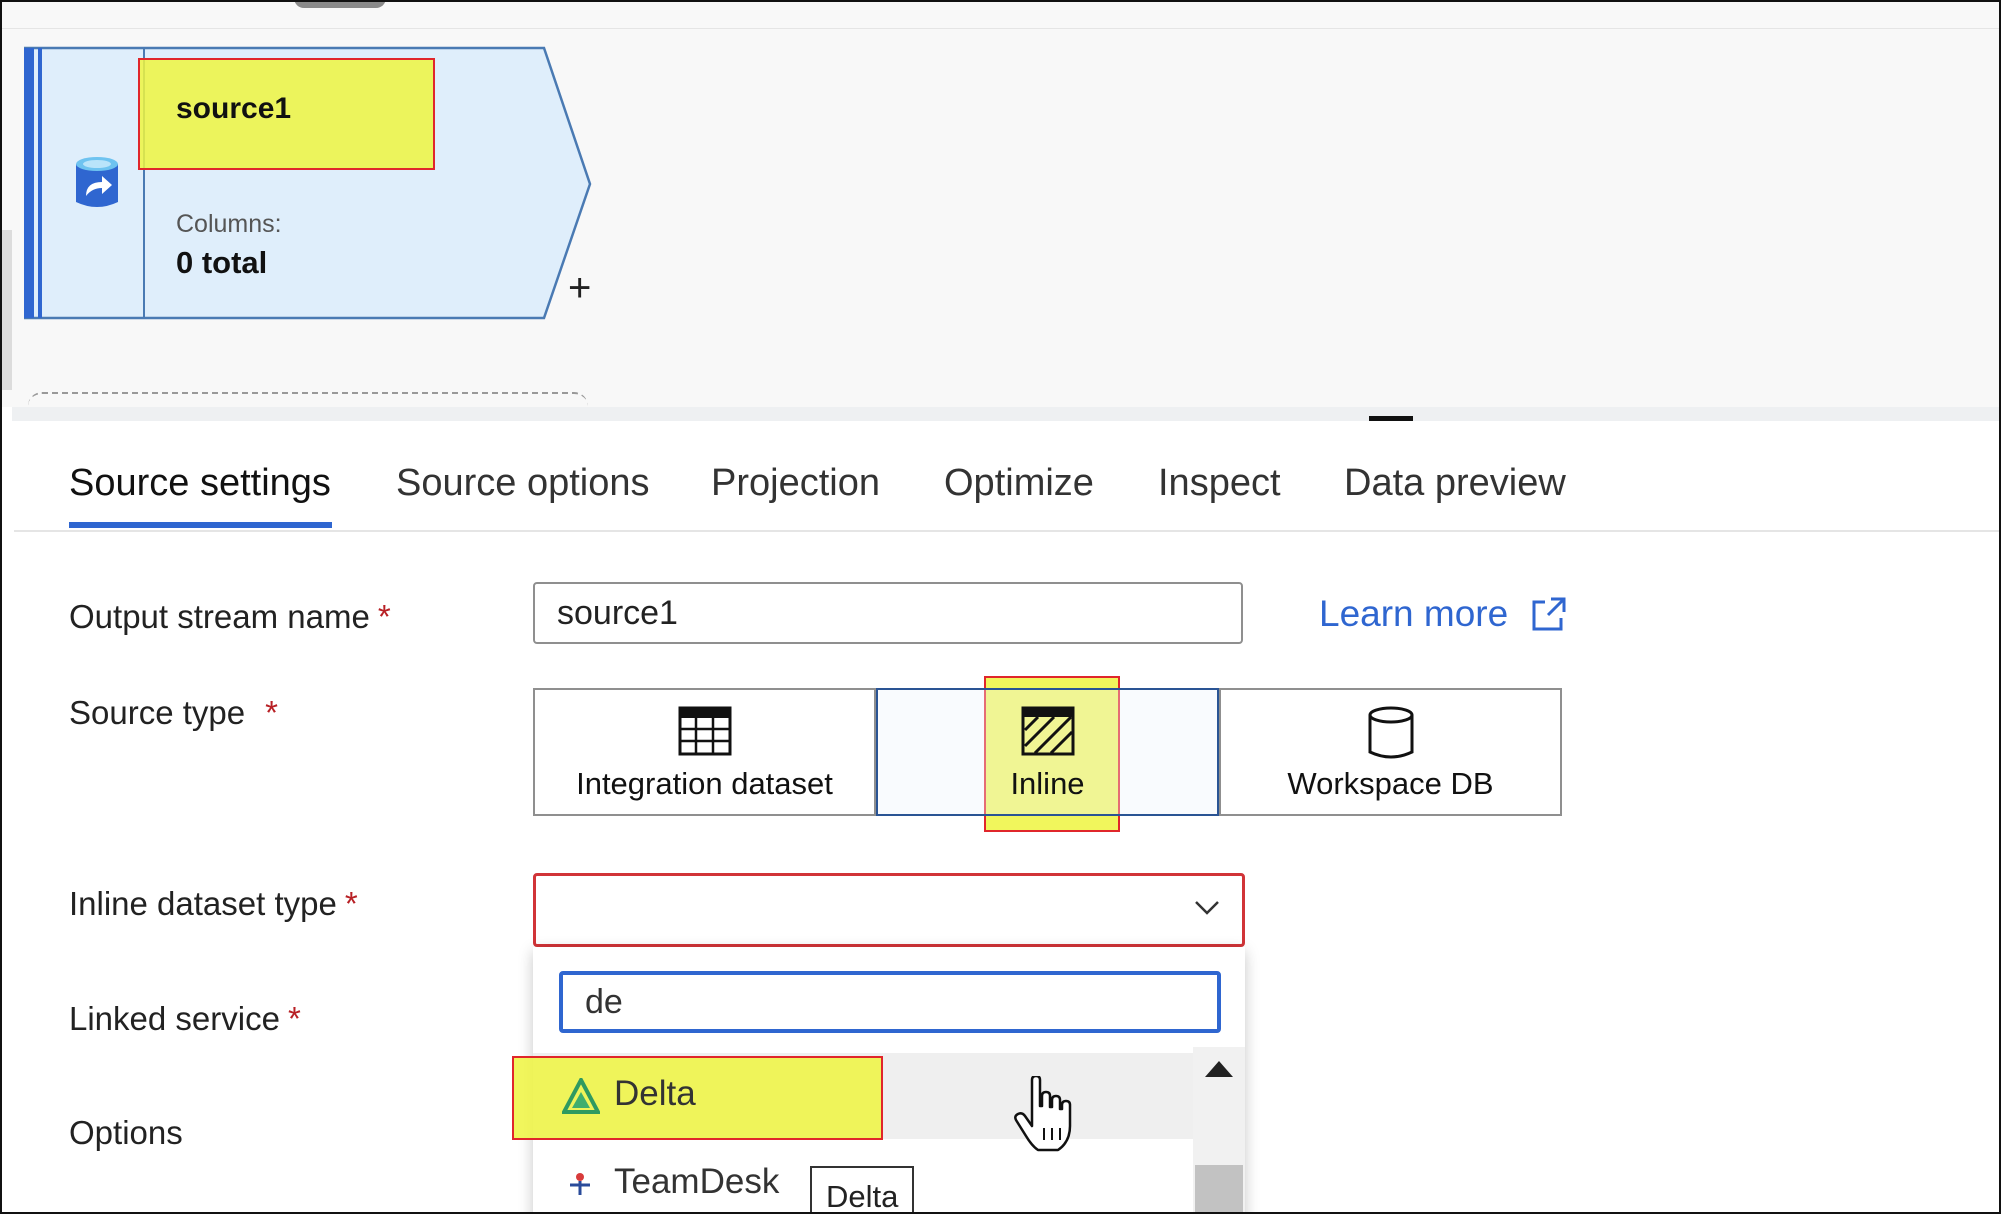  What do you see at coordinates (1207, 908) in the screenshot?
I see `chevron-down-icon` at bounding box center [1207, 908].